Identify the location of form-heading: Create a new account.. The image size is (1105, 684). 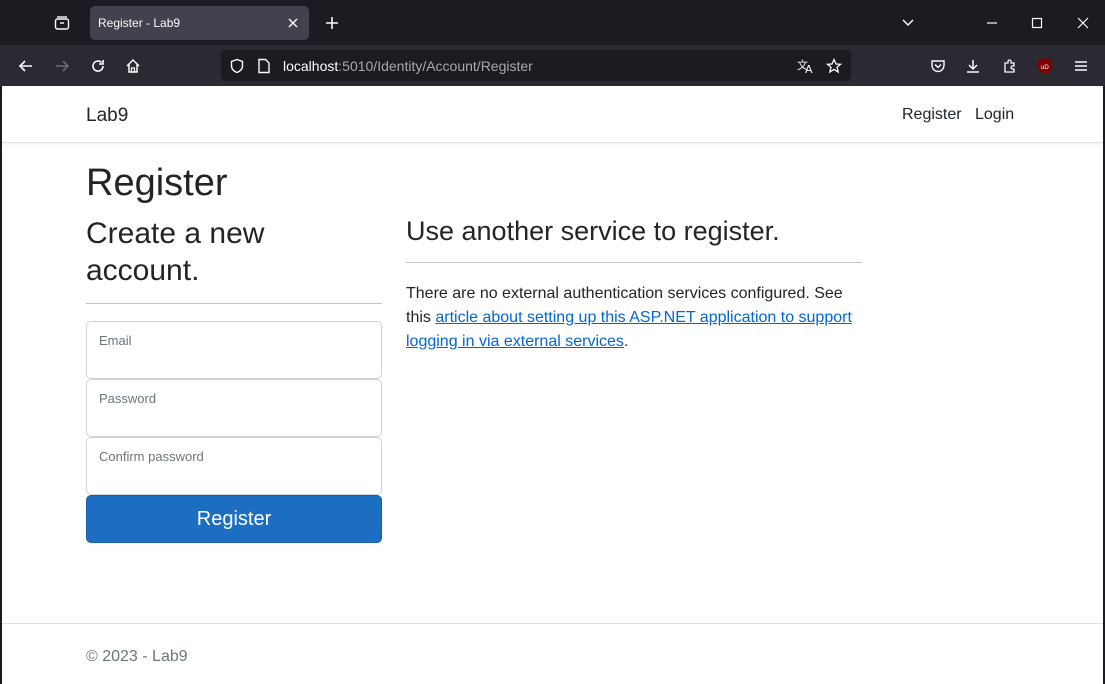
(175, 252).